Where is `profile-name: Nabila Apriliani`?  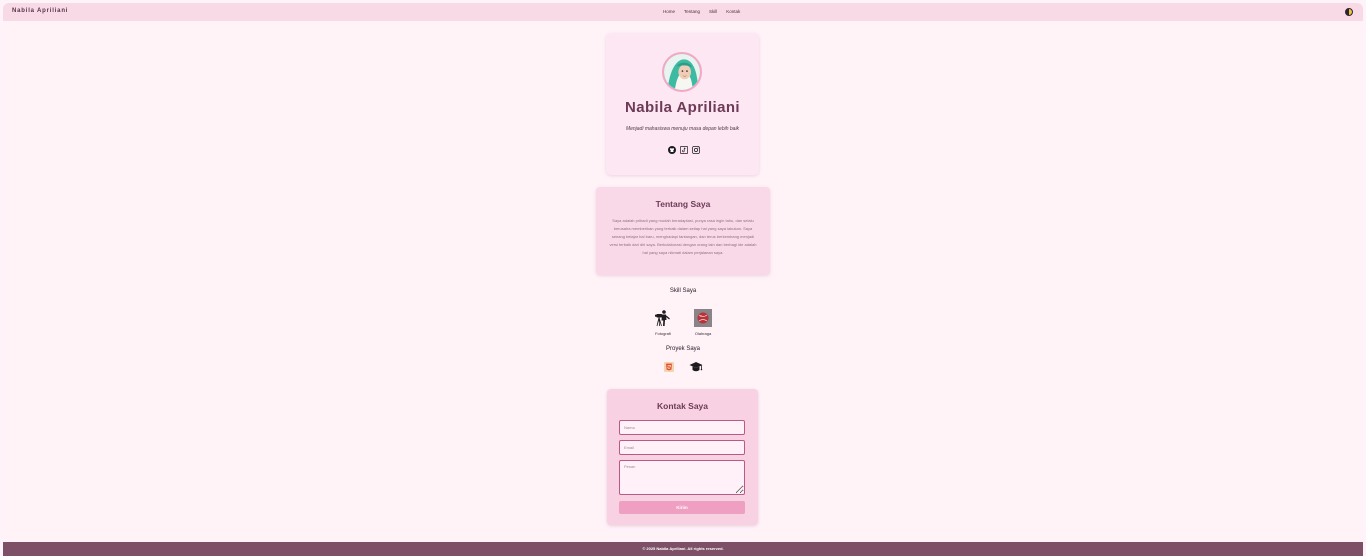
profile-name: Nabila Apriliani is located at coordinates (682, 107).